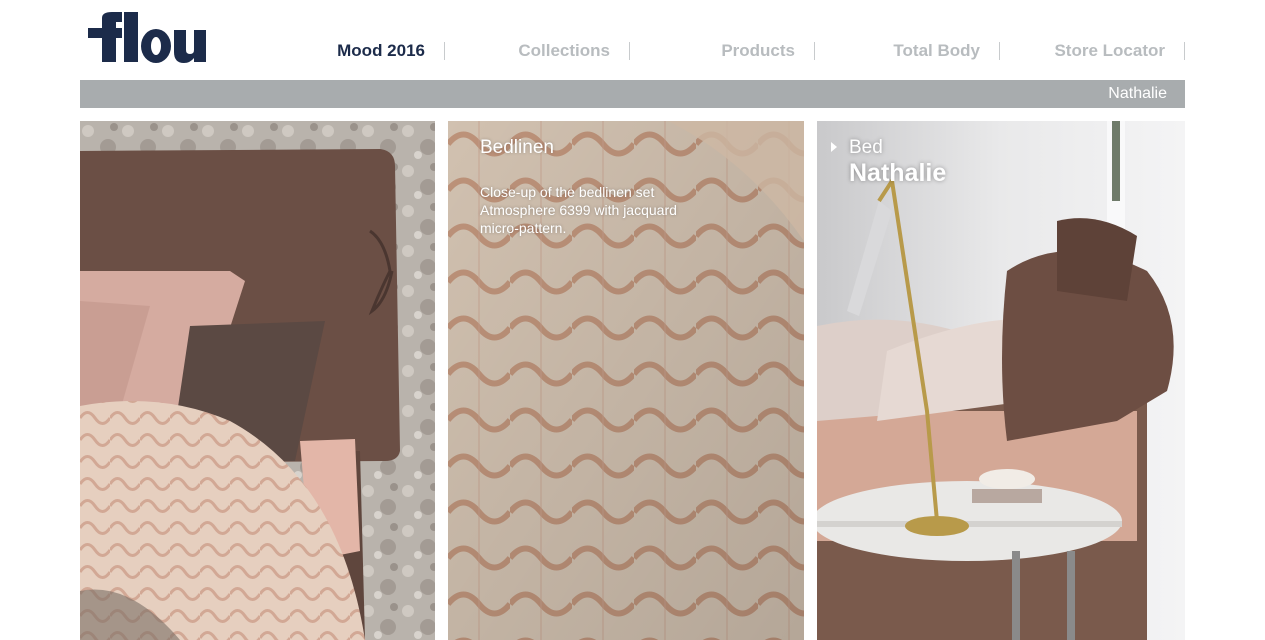 The width and height of the screenshot is (1265, 640). What do you see at coordinates (537, 51) in the screenshot?
I see `nav-item-collections: Collections` at bounding box center [537, 51].